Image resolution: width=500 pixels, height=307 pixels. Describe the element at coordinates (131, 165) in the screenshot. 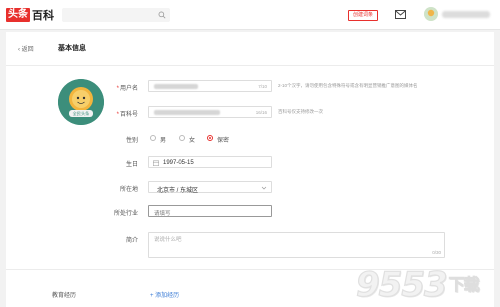

I see `birthday-label: 生日` at that location.